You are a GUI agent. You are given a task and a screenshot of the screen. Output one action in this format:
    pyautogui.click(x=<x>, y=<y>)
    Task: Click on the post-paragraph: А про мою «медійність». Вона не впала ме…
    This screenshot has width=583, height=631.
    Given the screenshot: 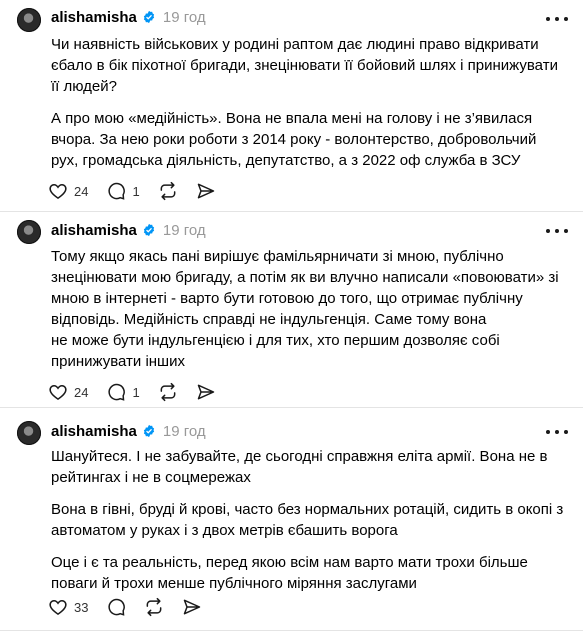 What is the action you would take?
    pyautogui.click(x=294, y=139)
    